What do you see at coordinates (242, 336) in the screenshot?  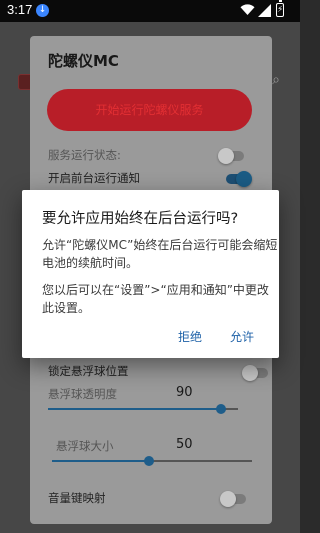 I see `allow-button: 允许` at bounding box center [242, 336].